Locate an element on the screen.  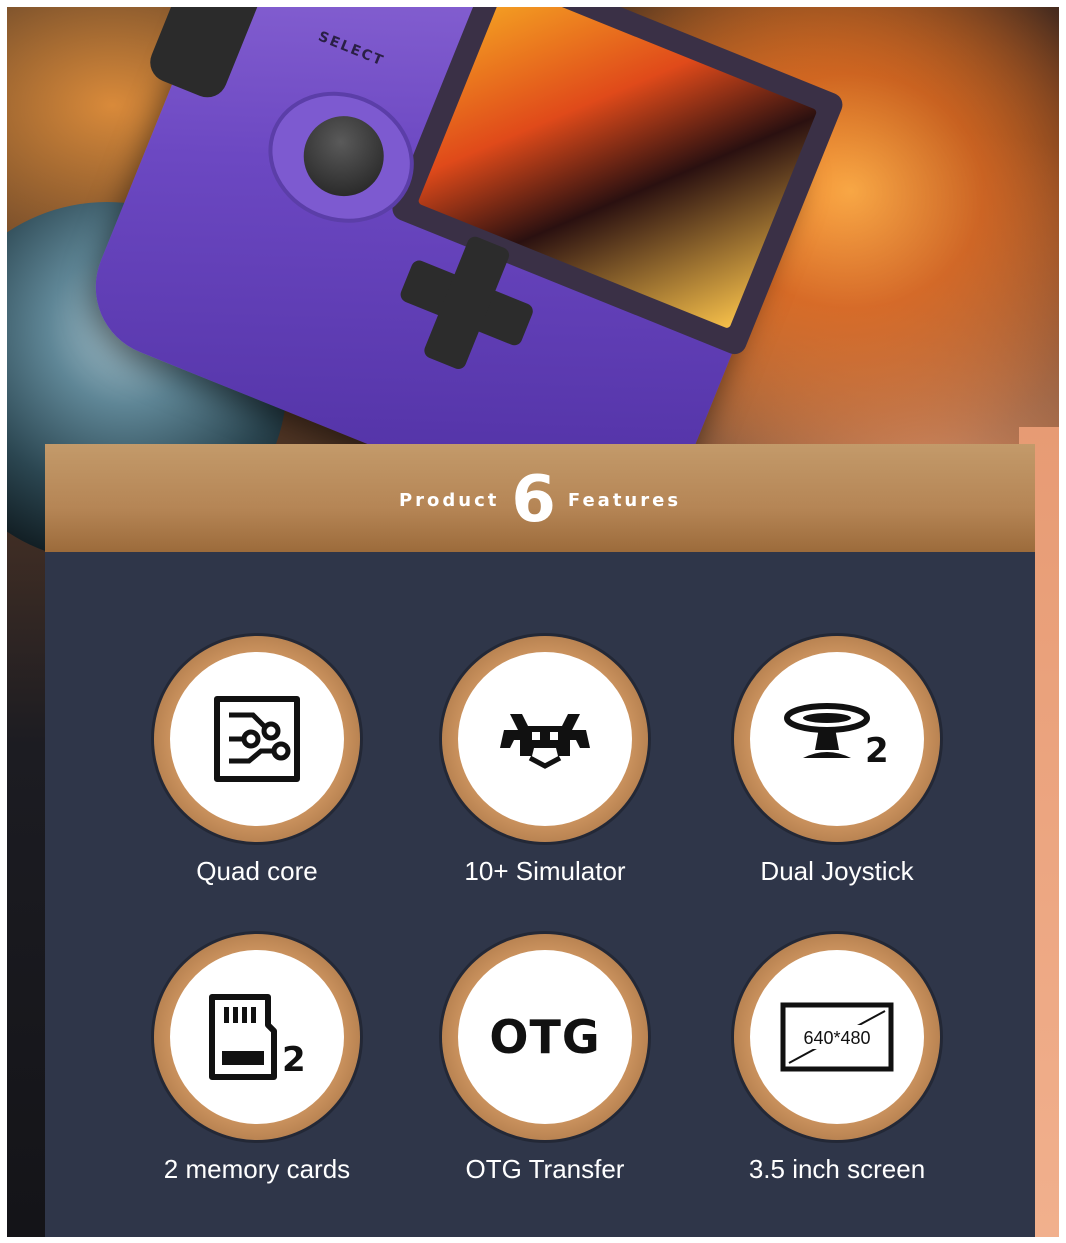
feature-otg: OTG OTG Transfer is located at coordinates (545, 1059).